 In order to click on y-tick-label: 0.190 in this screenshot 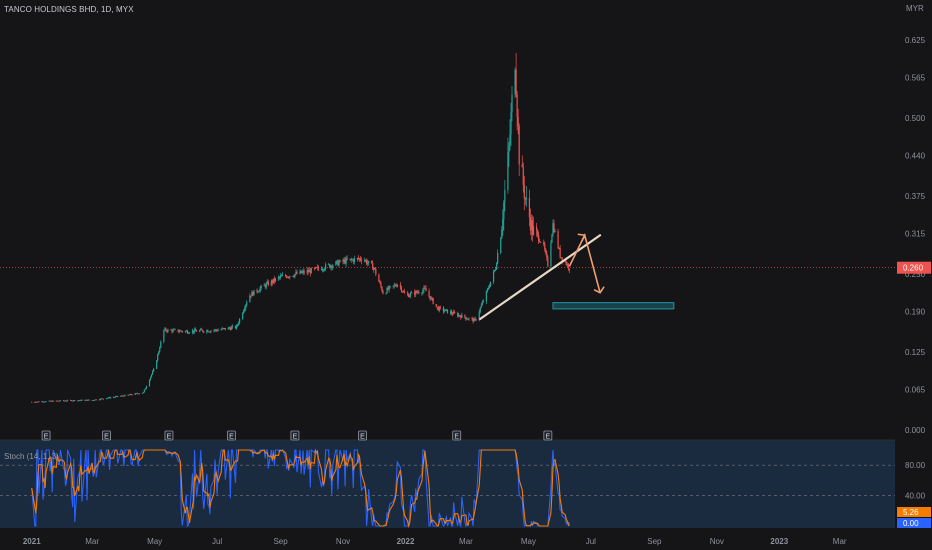, I will do `click(915, 311)`.